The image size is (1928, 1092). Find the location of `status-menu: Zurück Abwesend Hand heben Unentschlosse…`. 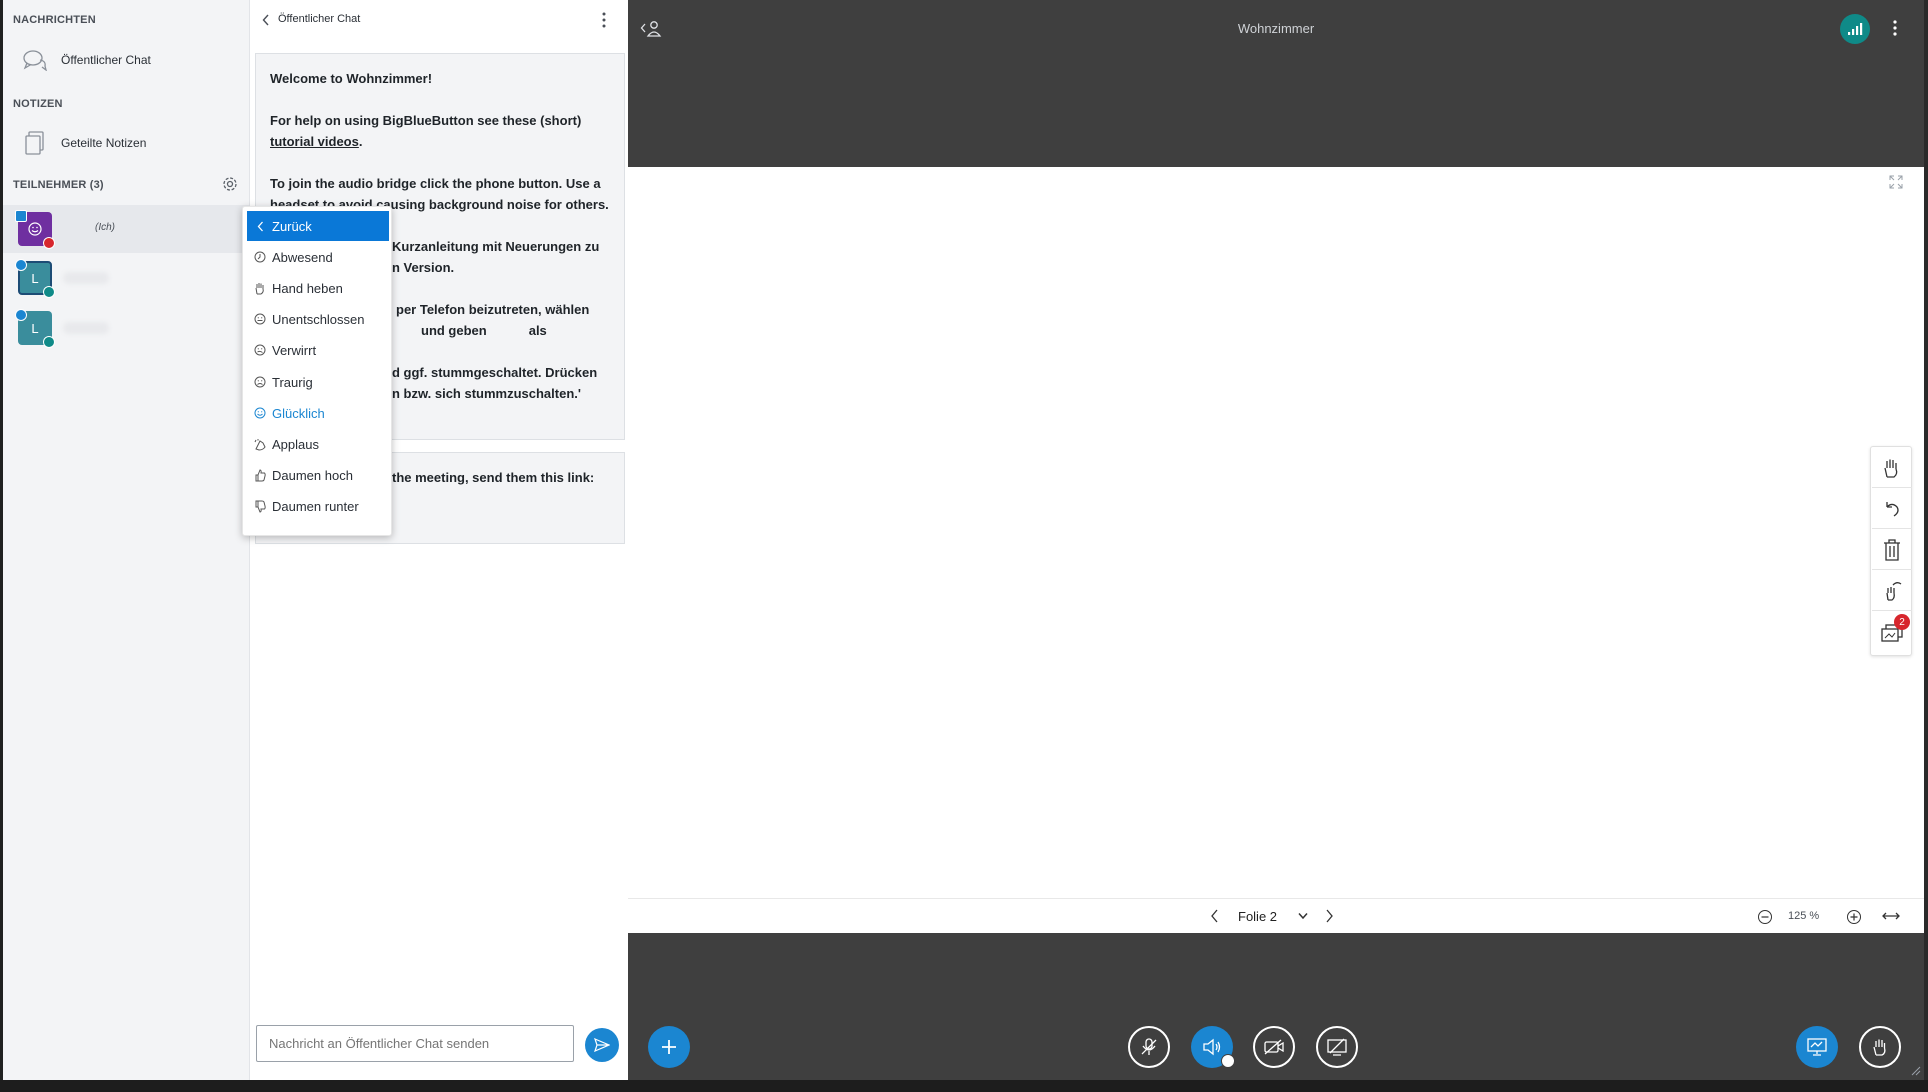

status-menu: Zurück Abwesend Hand heben Unentschlosse… is located at coordinates (317, 371).